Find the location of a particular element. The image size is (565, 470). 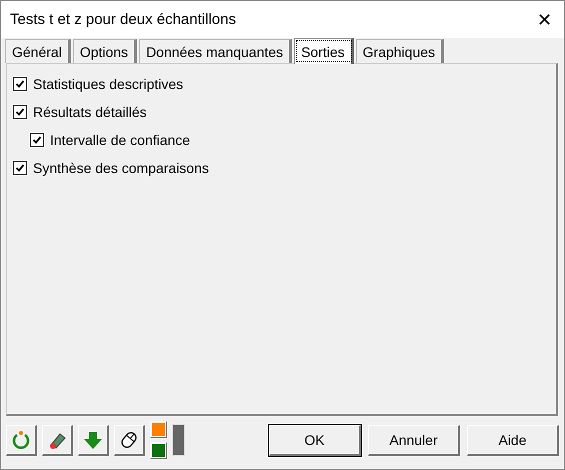

tab: Données manquantes is located at coordinates (215, 51).